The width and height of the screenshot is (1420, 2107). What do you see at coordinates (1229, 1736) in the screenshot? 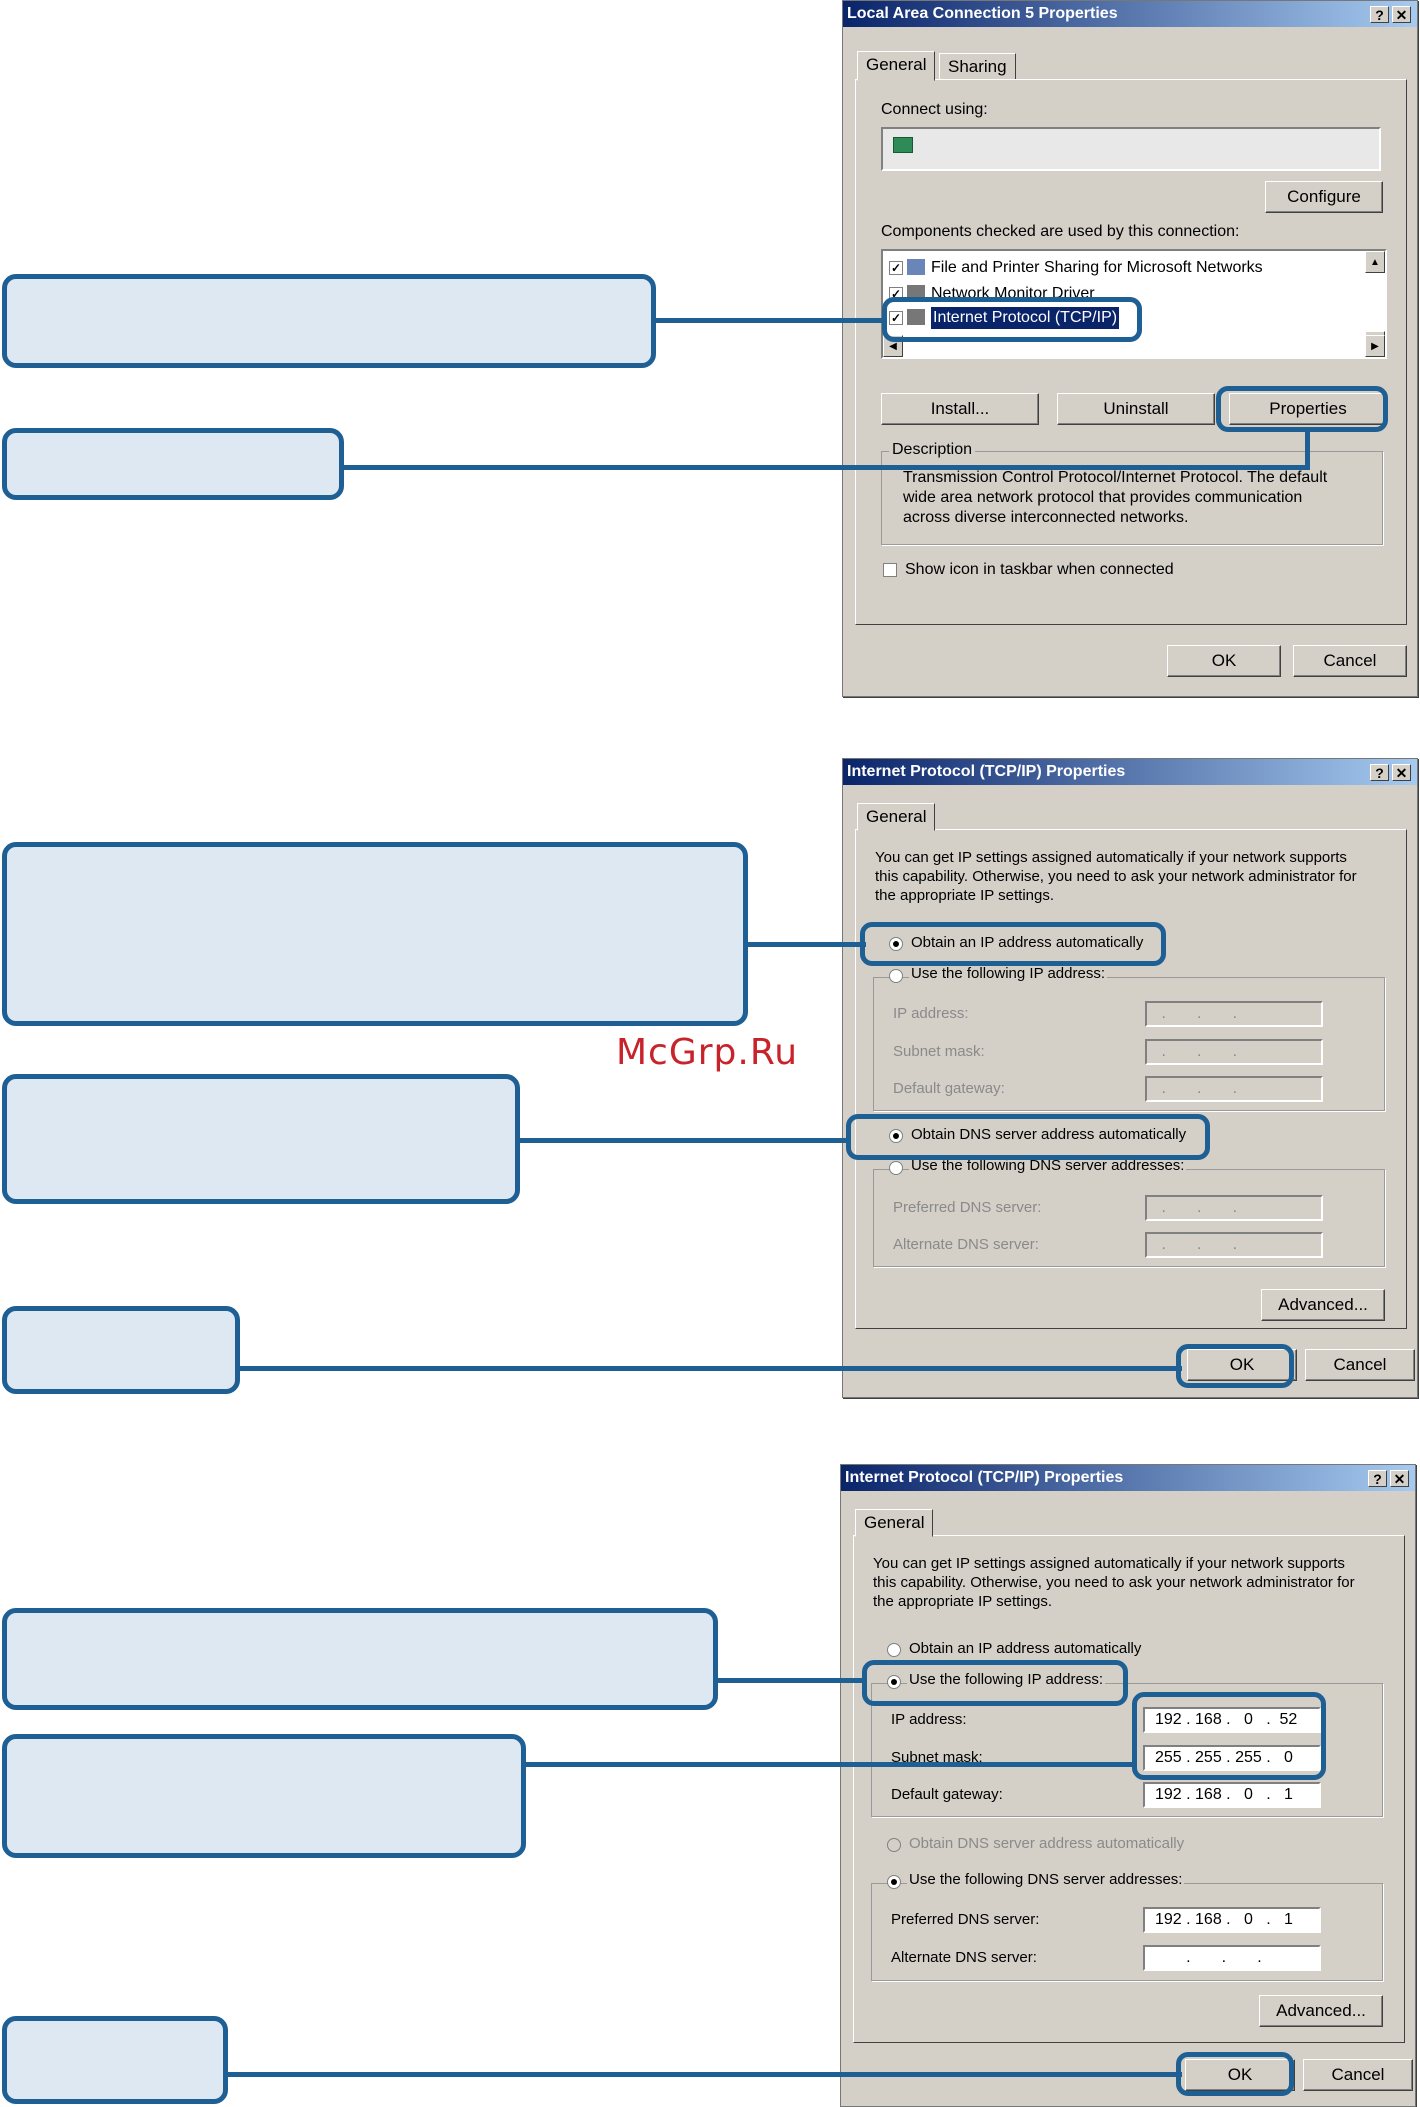
I see `highlight-ip-subnet` at bounding box center [1229, 1736].